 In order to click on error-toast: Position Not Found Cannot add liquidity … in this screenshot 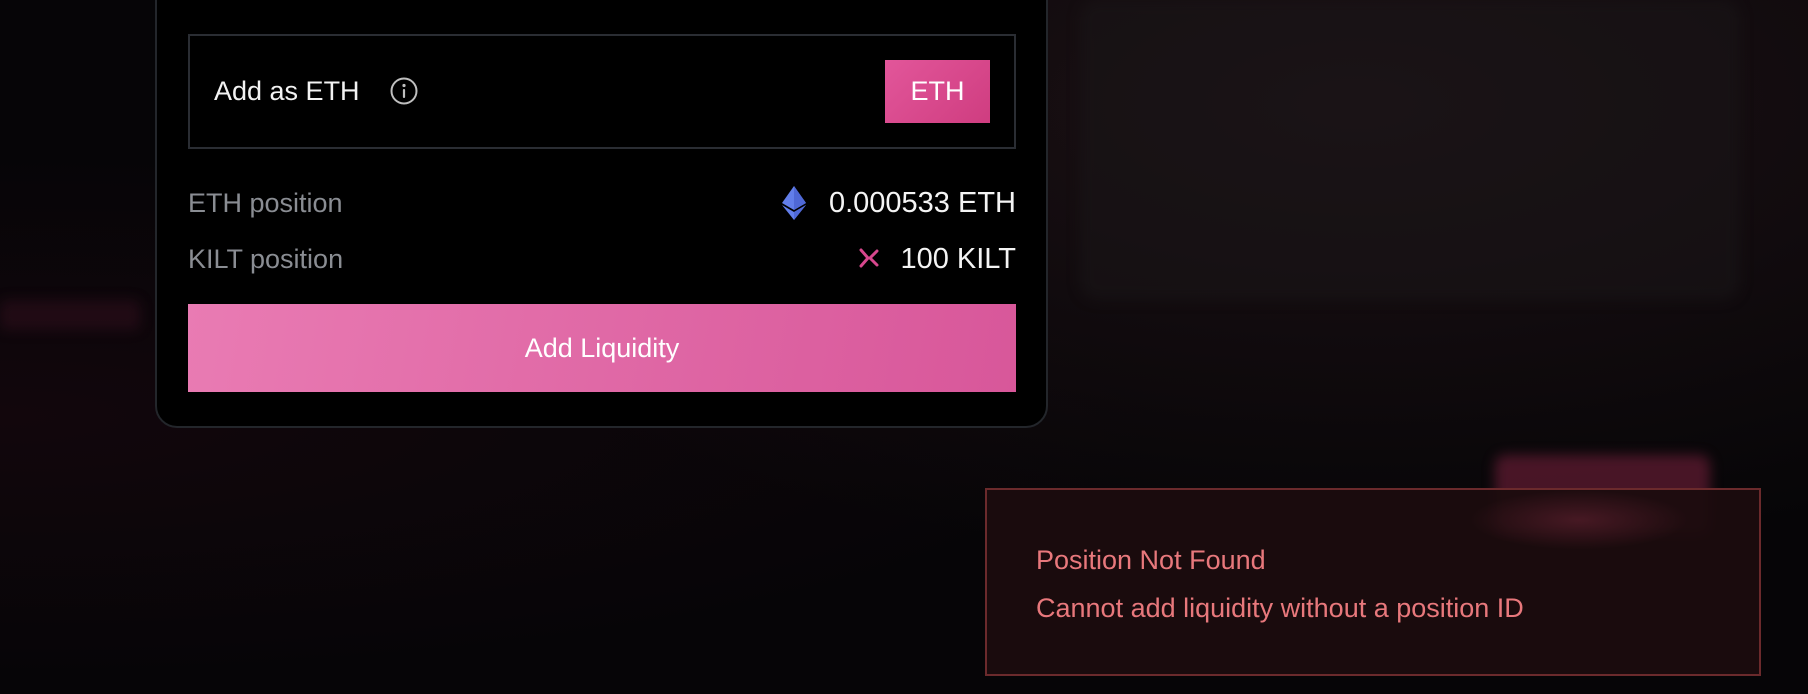, I will do `click(1373, 582)`.